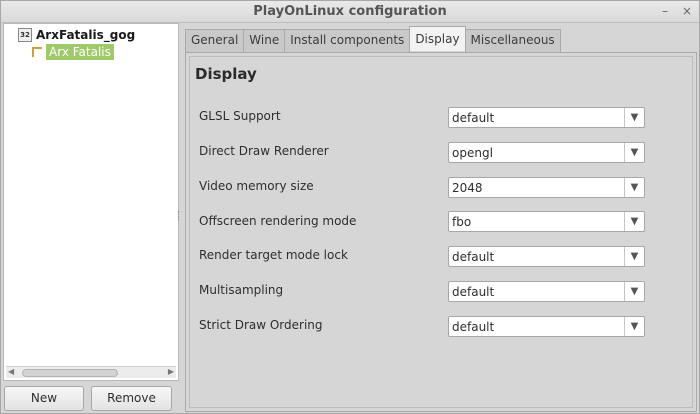  What do you see at coordinates (215, 40) in the screenshot?
I see `tab-general: General` at bounding box center [215, 40].